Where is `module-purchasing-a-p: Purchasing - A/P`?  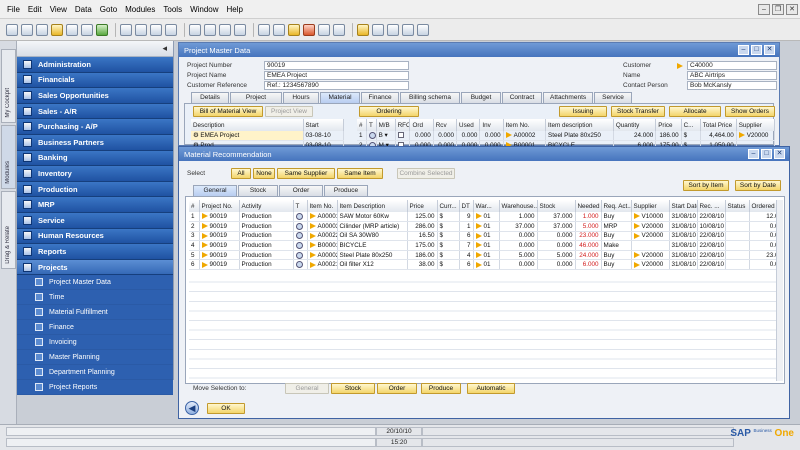 module-purchasing-a-p: Purchasing - A/P is located at coordinates (95, 127).